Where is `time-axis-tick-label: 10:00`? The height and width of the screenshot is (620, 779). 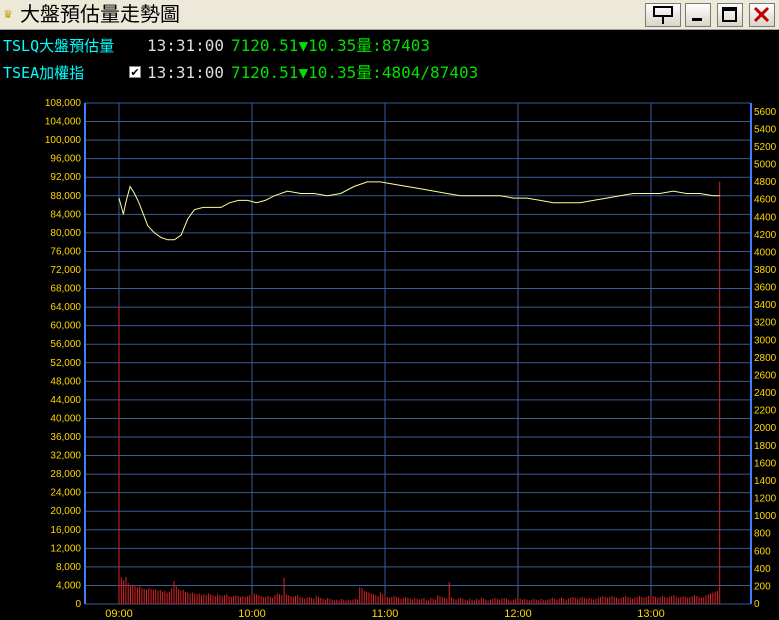
time-axis-tick-label: 10:00 is located at coordinates (252, 614).